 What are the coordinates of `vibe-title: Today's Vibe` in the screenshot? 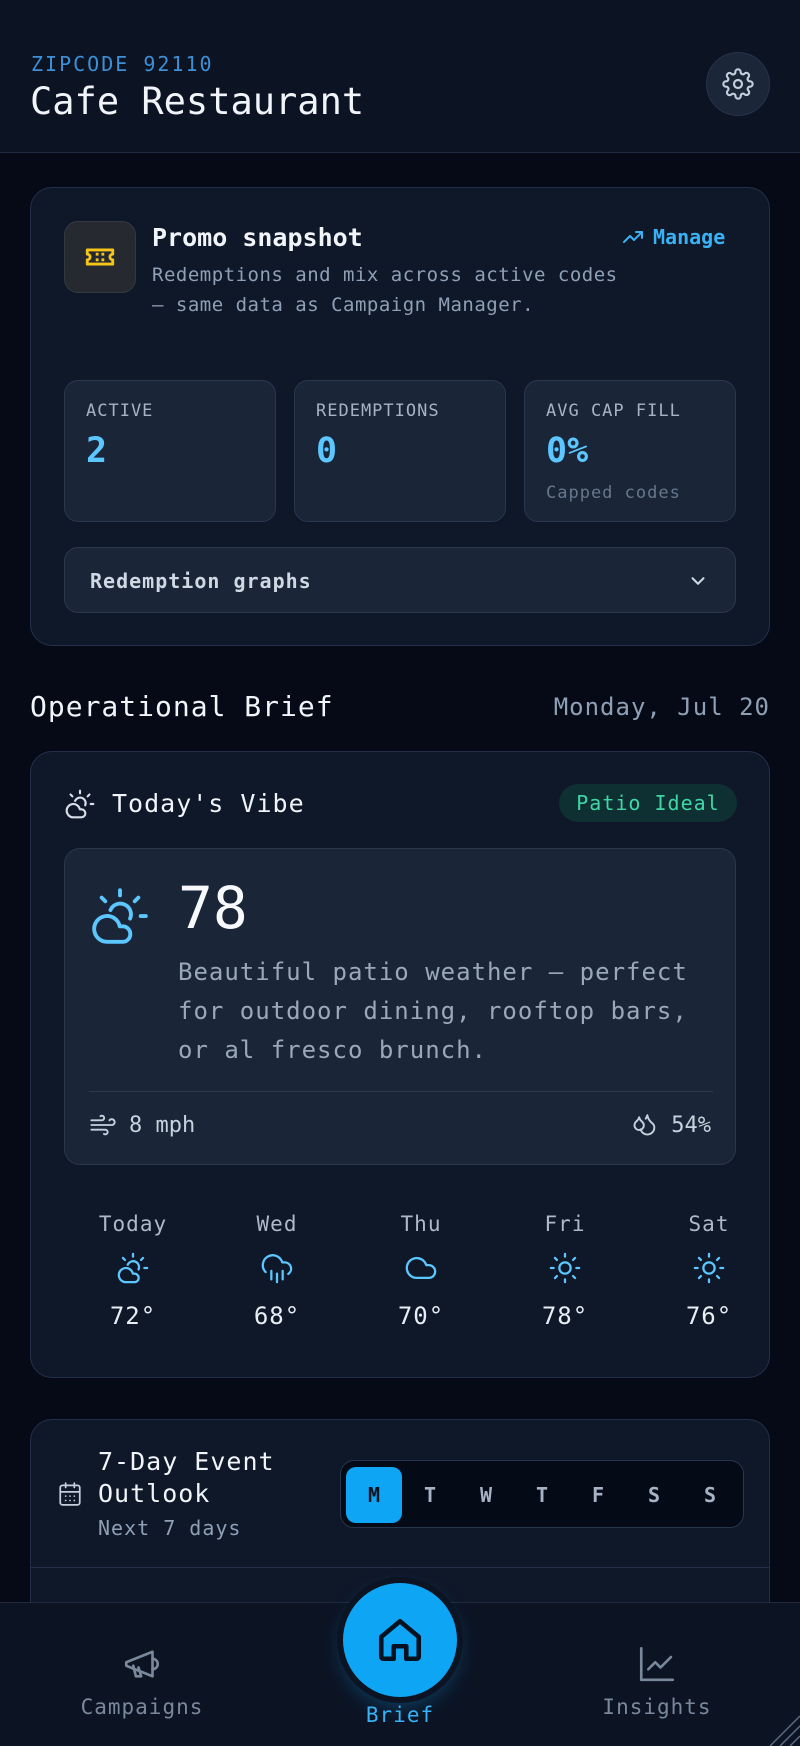 It's located at (208, 803).